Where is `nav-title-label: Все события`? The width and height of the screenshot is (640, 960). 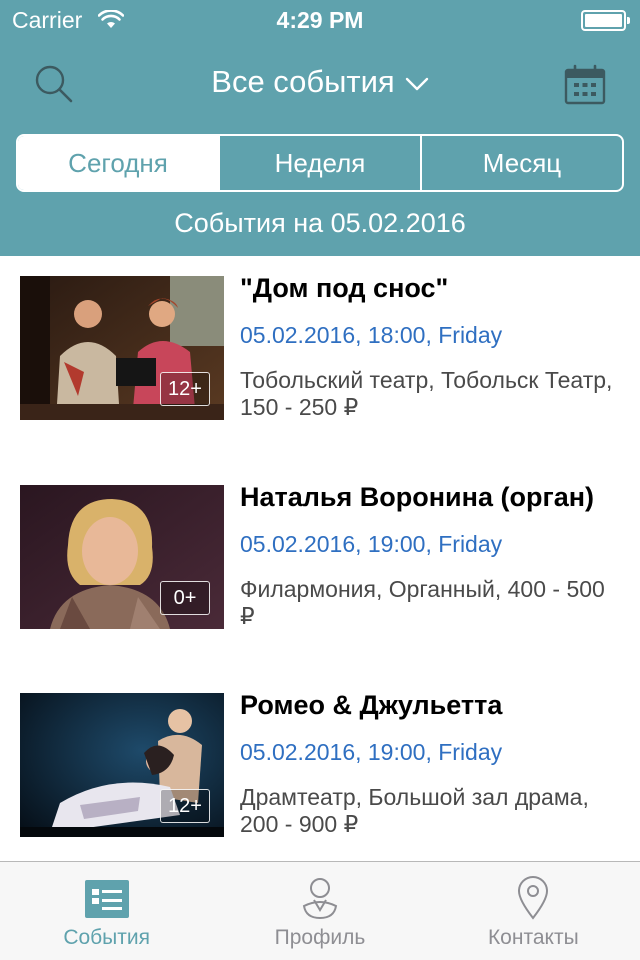 nav-title-label: Все события is located at coordinates (303, 81).